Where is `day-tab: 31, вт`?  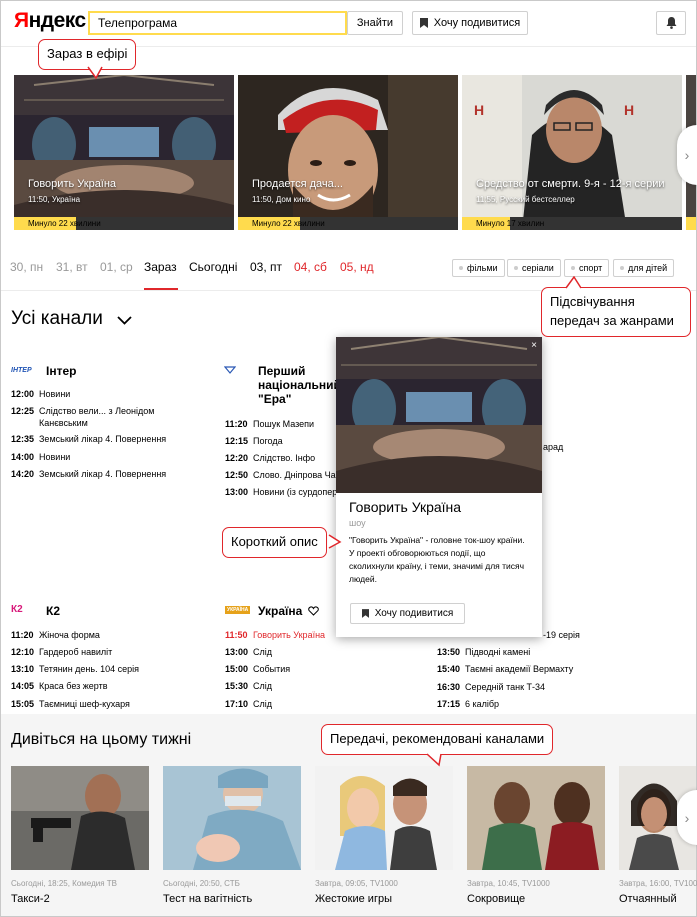
day-tab: 31, вт is located at coordinates (72, 267).